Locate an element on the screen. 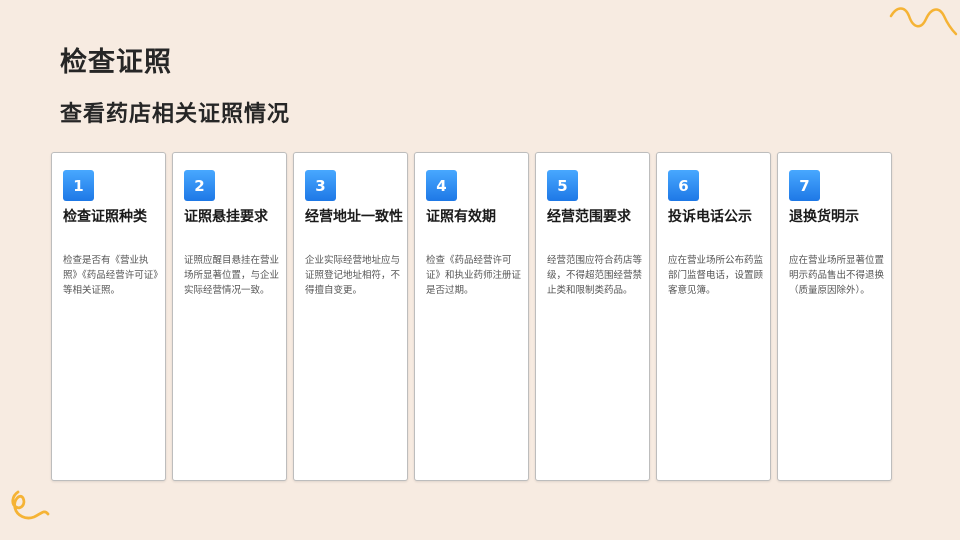 This screenshot has height=540, width=960. number-badge: 7 is located at coordinates (804, 185).